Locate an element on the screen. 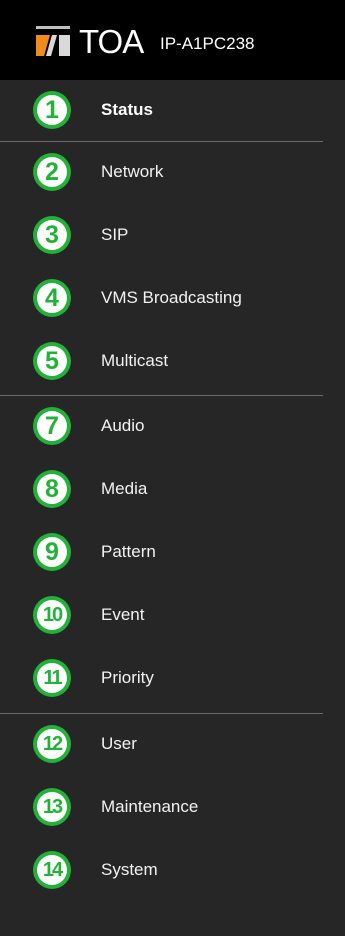 Image resolution: width=345 pixels, height=936 pixels. number-badge-icon: 5 is located at coordinates (52, 361).